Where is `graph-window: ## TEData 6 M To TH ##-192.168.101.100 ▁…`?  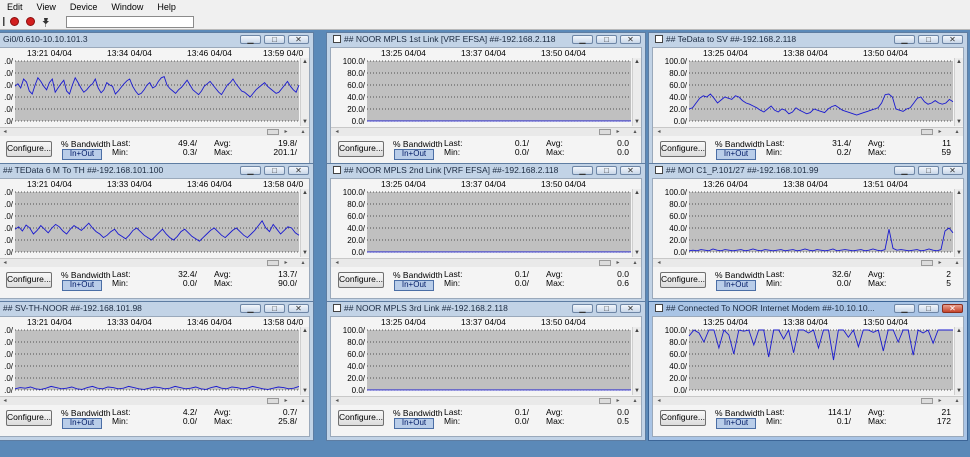
graph-window: ## TEData 6 M To TH ##-192.168.101.100 ▁… is located at coordinates (157, 233).